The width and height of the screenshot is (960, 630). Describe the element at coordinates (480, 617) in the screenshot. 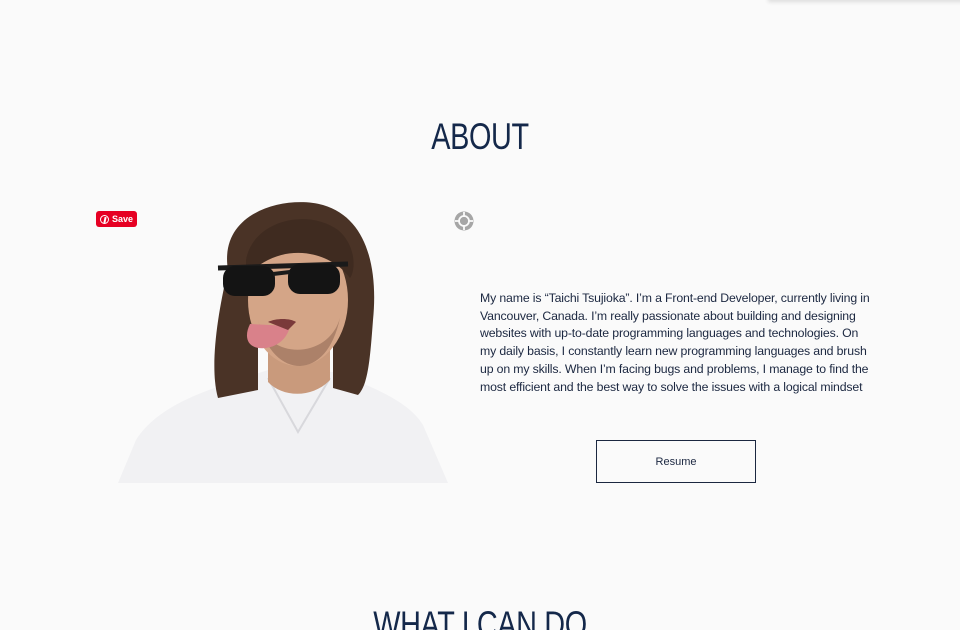

I see `what-i-can-do-heading: WHAT I CAN DO` at that location.